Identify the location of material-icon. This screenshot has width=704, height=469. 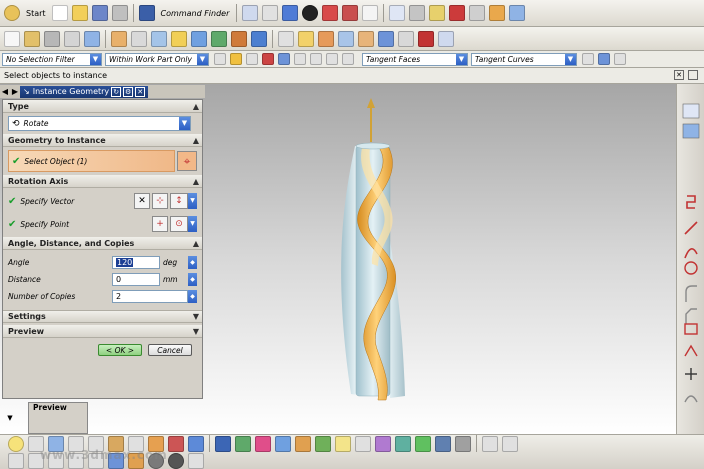
(403, 443).